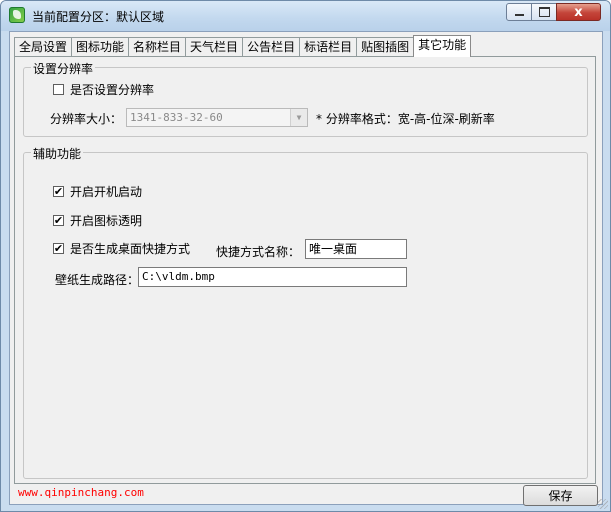 The width and height of the screenshot is (611, 512). I want to click on tab-strip: 全局设置 图标功能 名称栏目 天气栏目 公告栏目 标语栏目 贴图插图 其它功能, so click(243, 45).